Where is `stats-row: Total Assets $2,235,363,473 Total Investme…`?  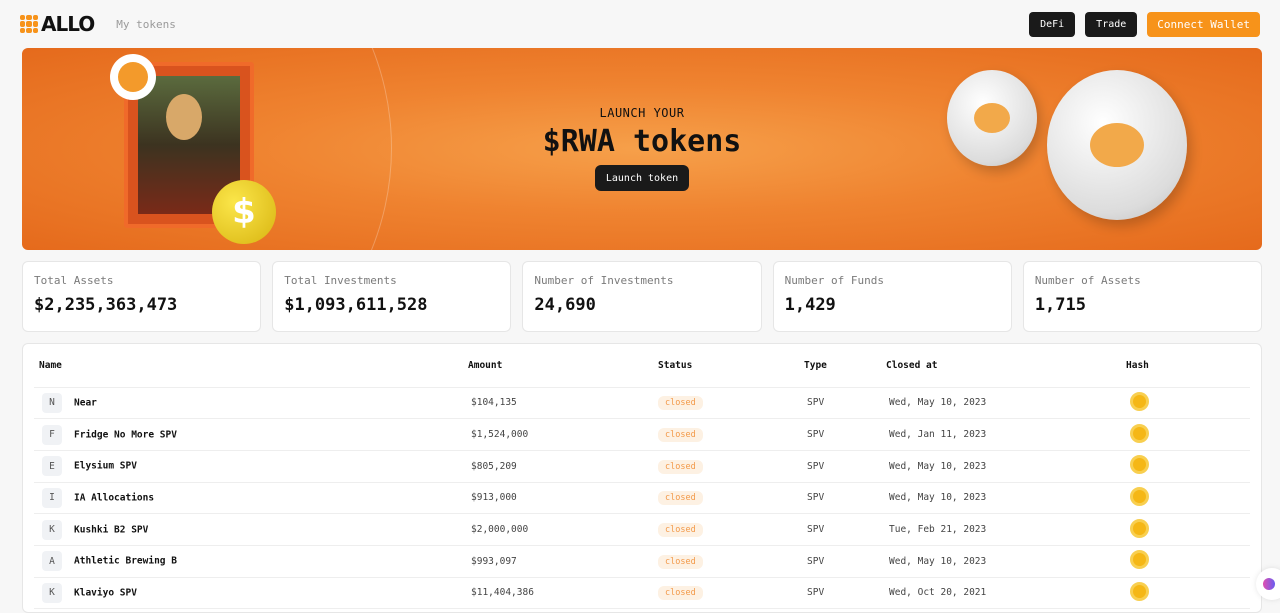 stats-row: Total Assets $2,235,363,473 Total Investme… is located at coordinates (642, 296).